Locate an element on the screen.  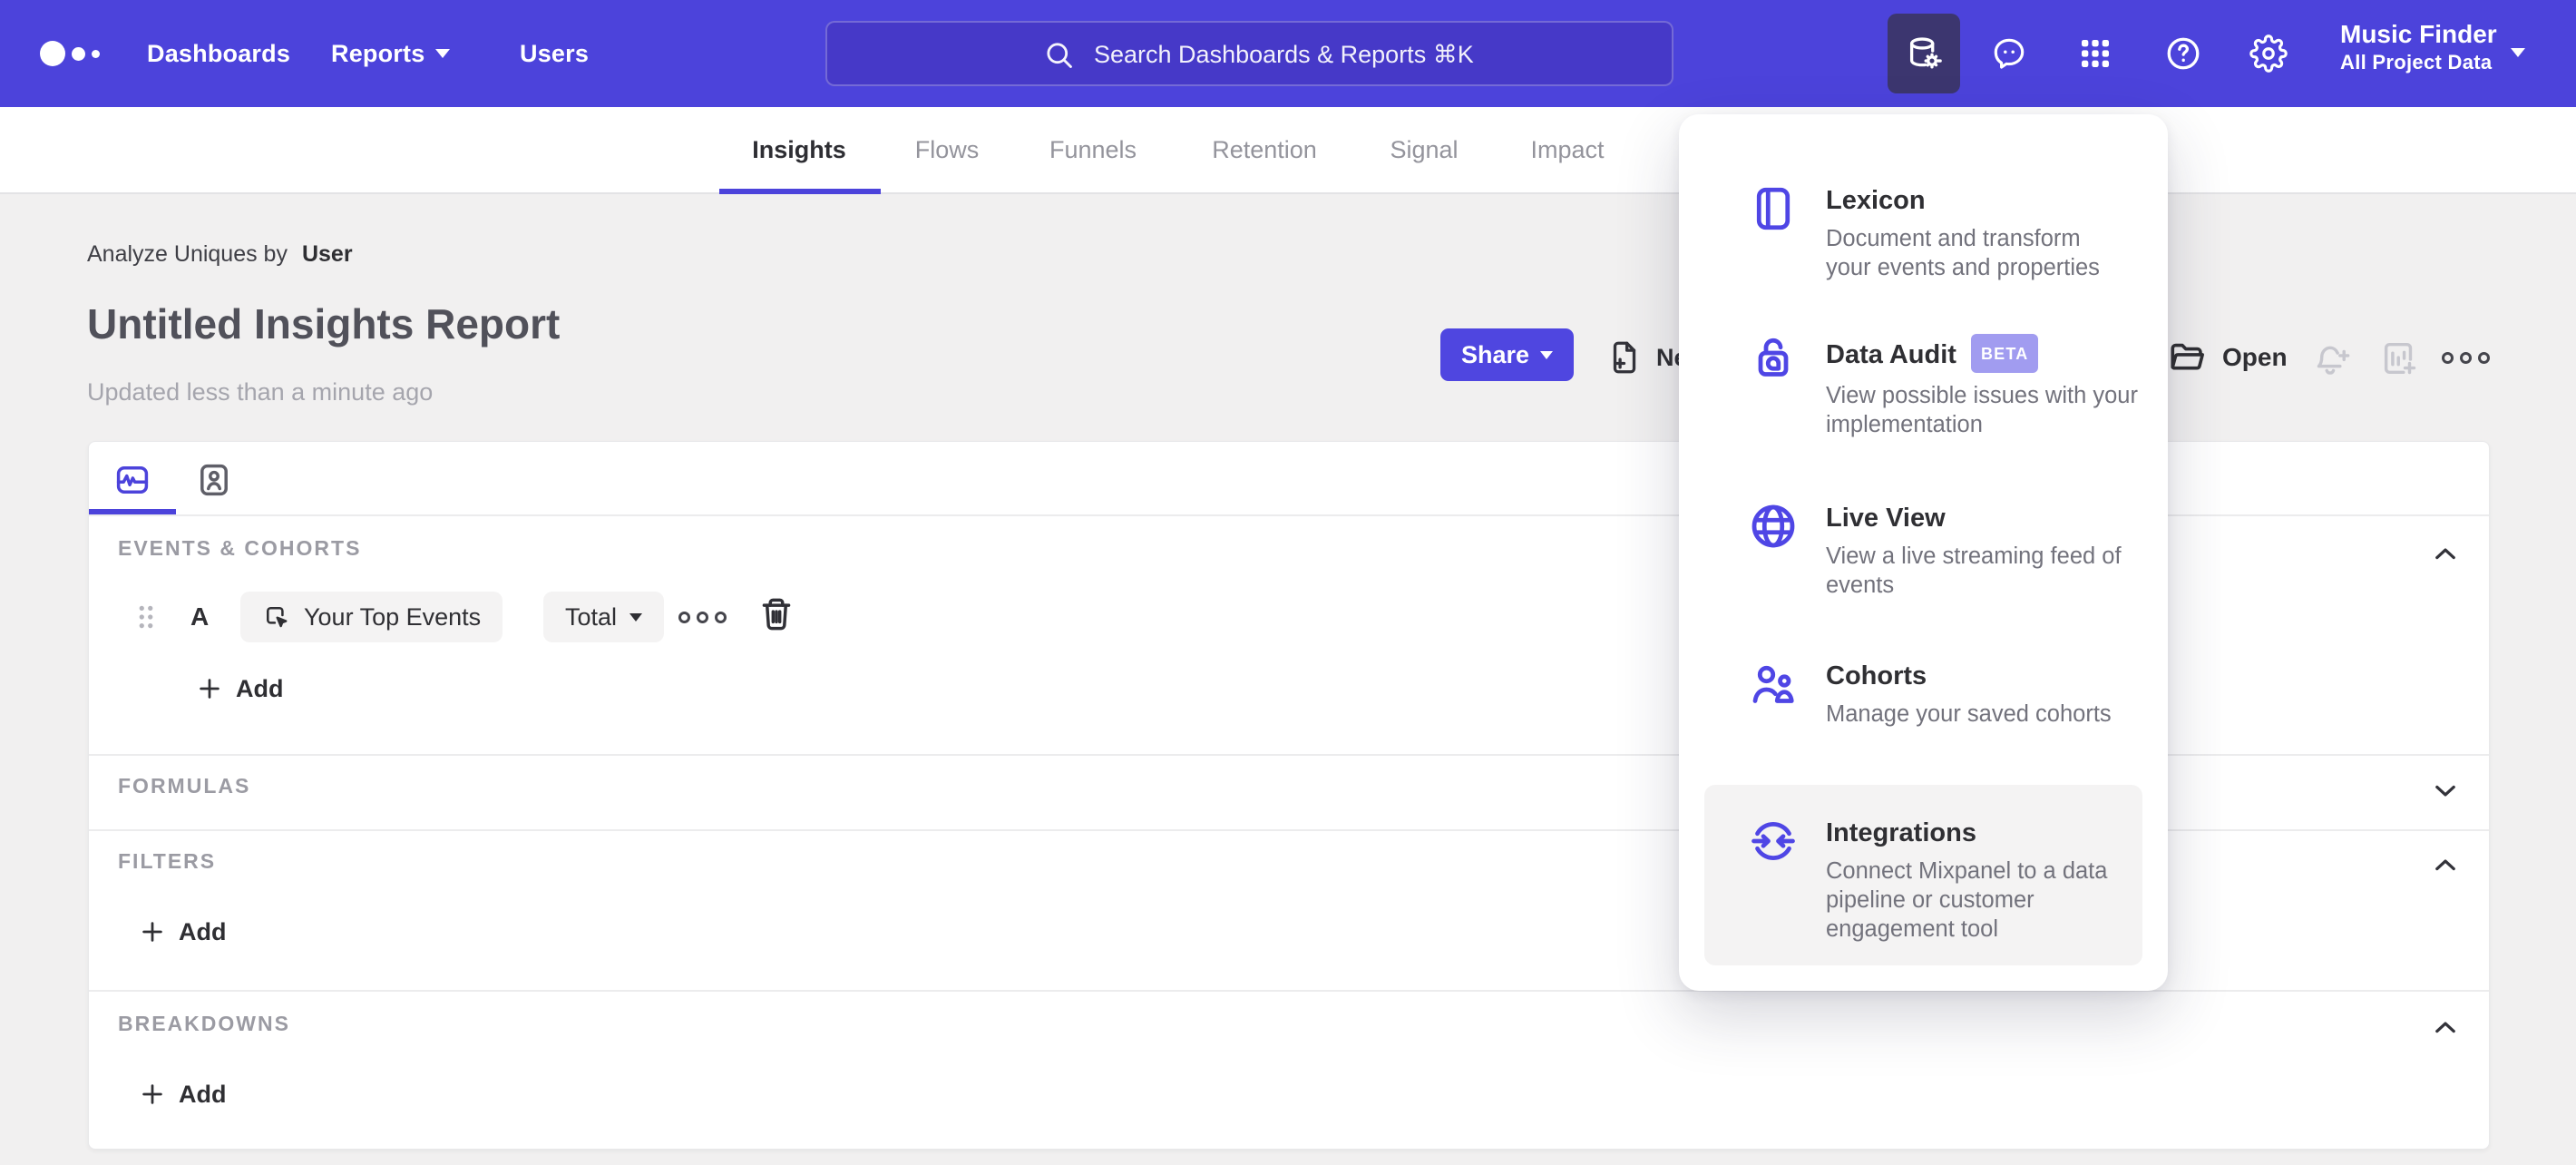
drag-handle is located at coordinates (146, 617).